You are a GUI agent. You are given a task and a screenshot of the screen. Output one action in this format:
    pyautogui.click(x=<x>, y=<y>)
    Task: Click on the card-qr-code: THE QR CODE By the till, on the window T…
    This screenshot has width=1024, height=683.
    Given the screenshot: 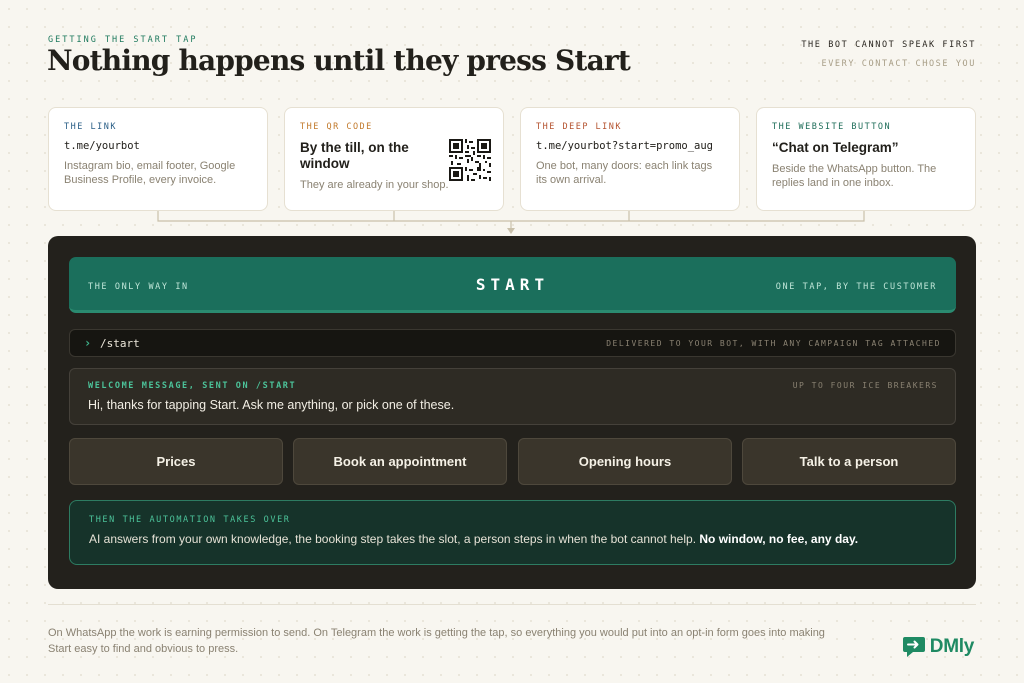 What is the action you would take?
    pyautogui.click(x=394, y=159)
    